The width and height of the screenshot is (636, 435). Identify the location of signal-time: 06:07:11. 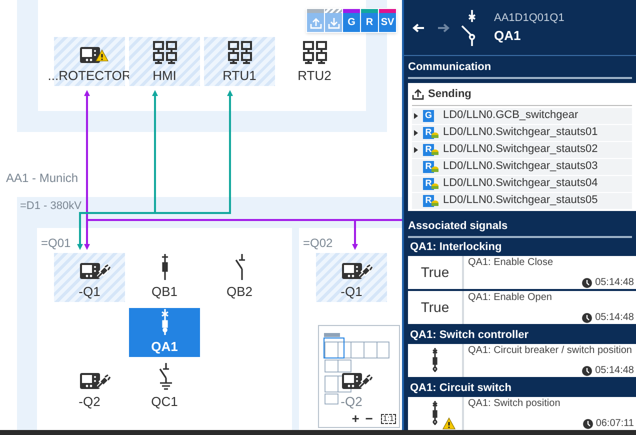
(615, 423).